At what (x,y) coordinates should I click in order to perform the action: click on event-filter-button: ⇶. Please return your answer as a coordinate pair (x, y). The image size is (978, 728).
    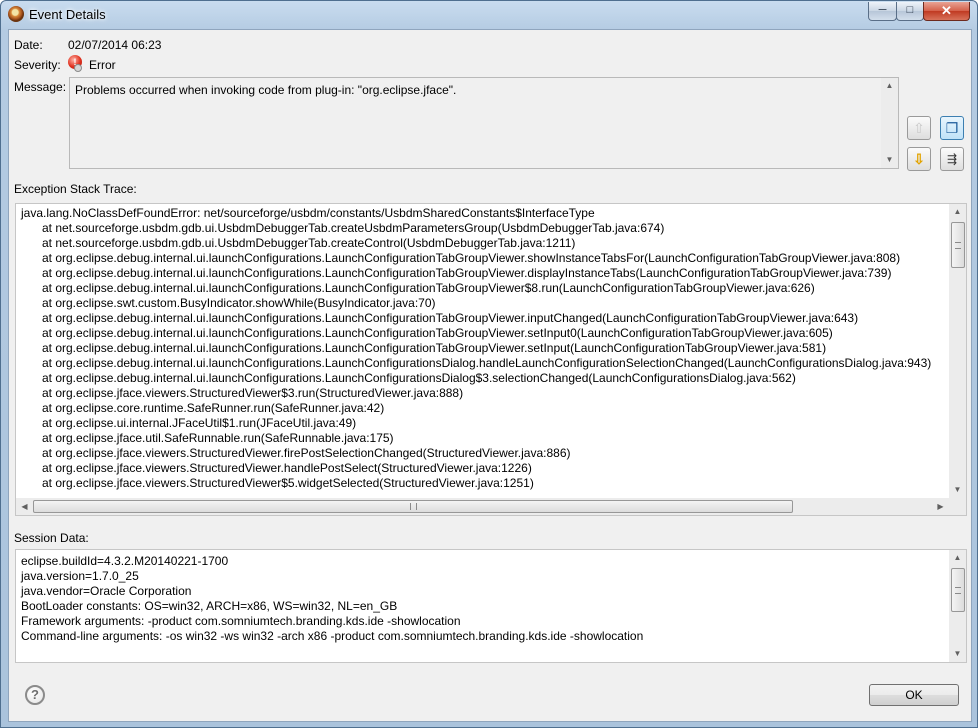
    Looking at the image, I should click on (952, 159).